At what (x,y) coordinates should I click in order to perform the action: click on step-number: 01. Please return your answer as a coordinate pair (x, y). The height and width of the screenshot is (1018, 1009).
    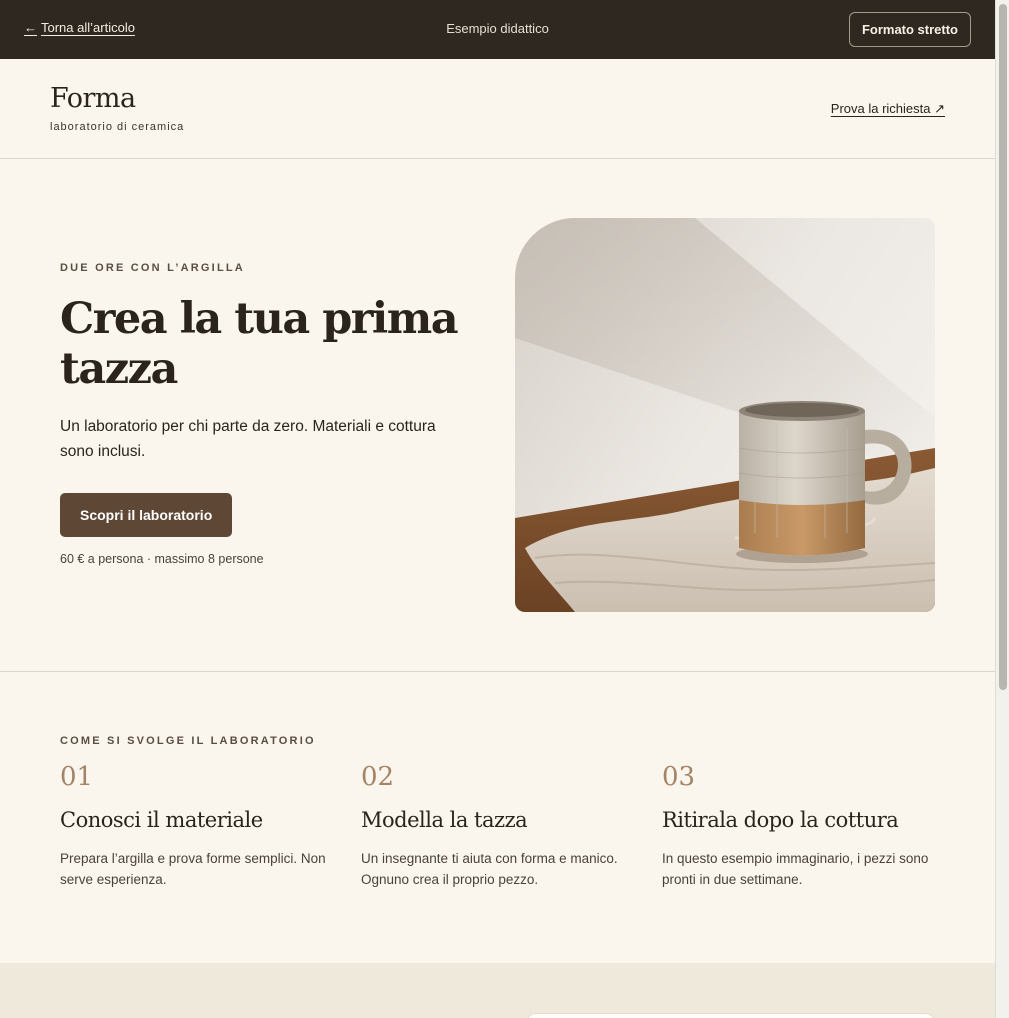
    Looking at the image, I should click on (77, 777).